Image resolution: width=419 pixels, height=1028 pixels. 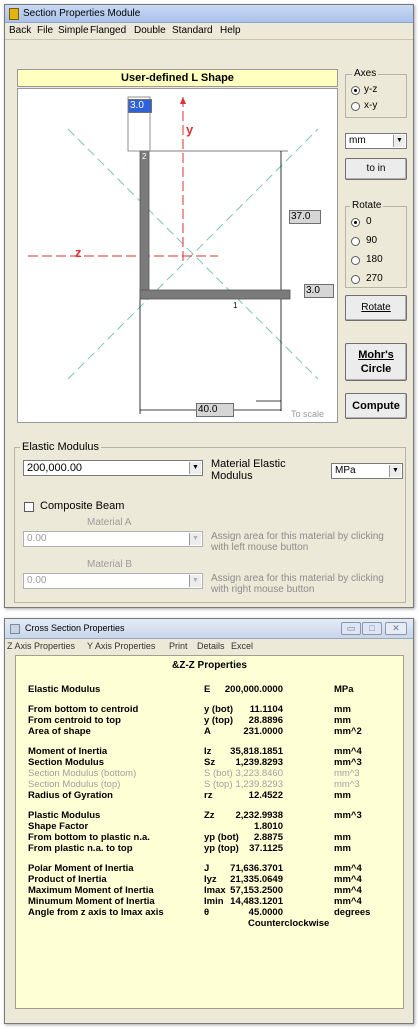 What do you see at coordinates (183, 100) in the screenshot?
I see `y-axis-arrow` at bounding box center [183, 100].